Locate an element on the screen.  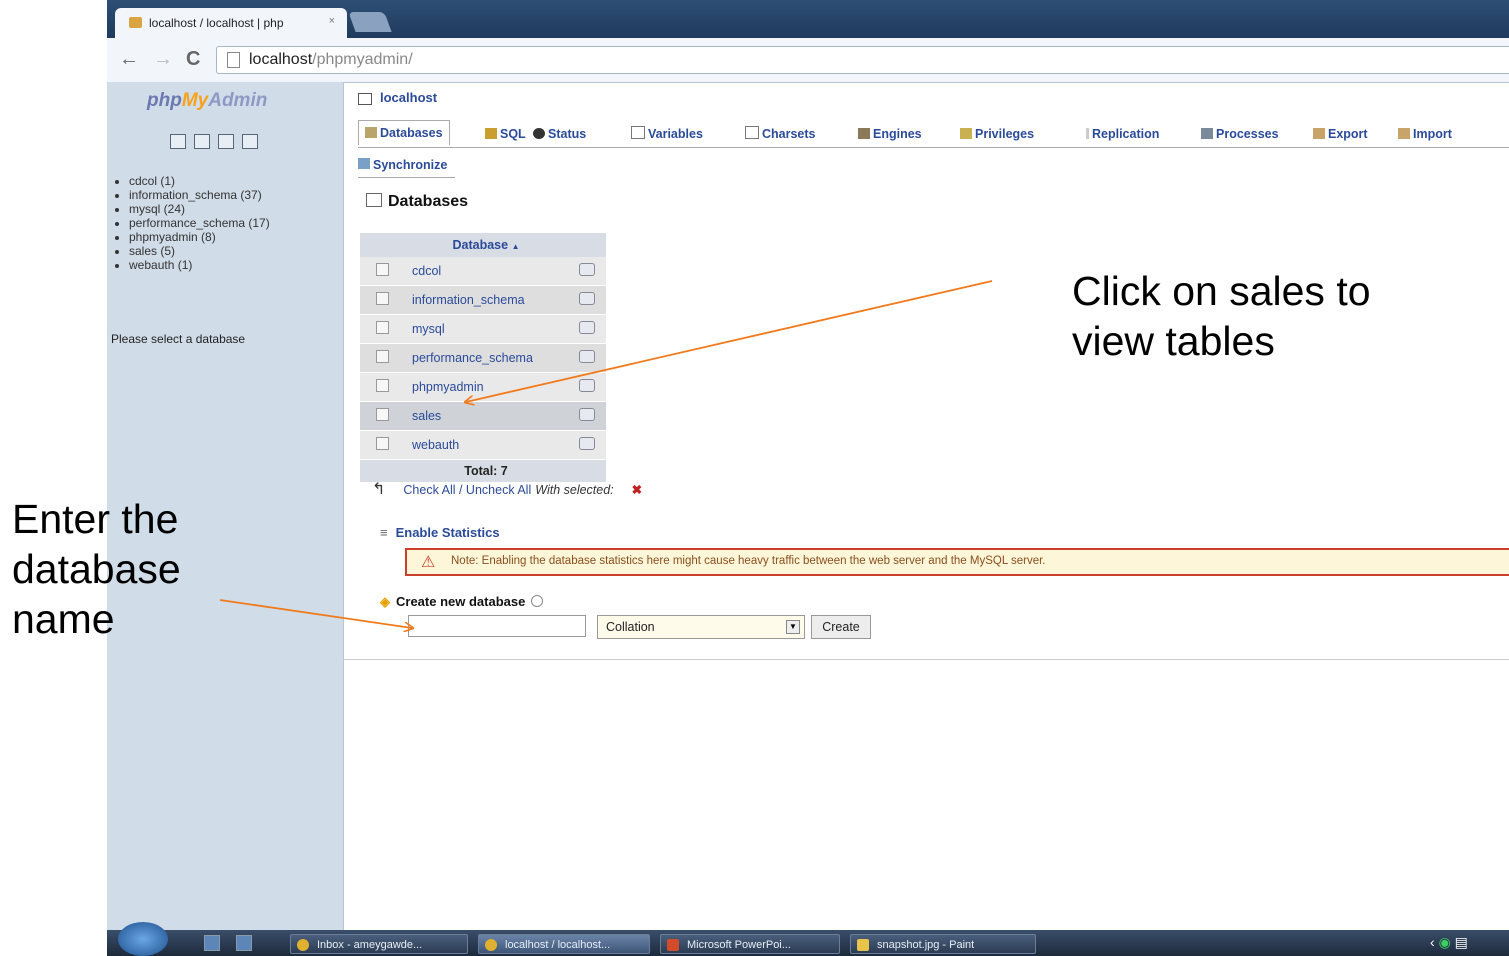
annotation-line: Click on sales to is located at coordinates (1221, 291).